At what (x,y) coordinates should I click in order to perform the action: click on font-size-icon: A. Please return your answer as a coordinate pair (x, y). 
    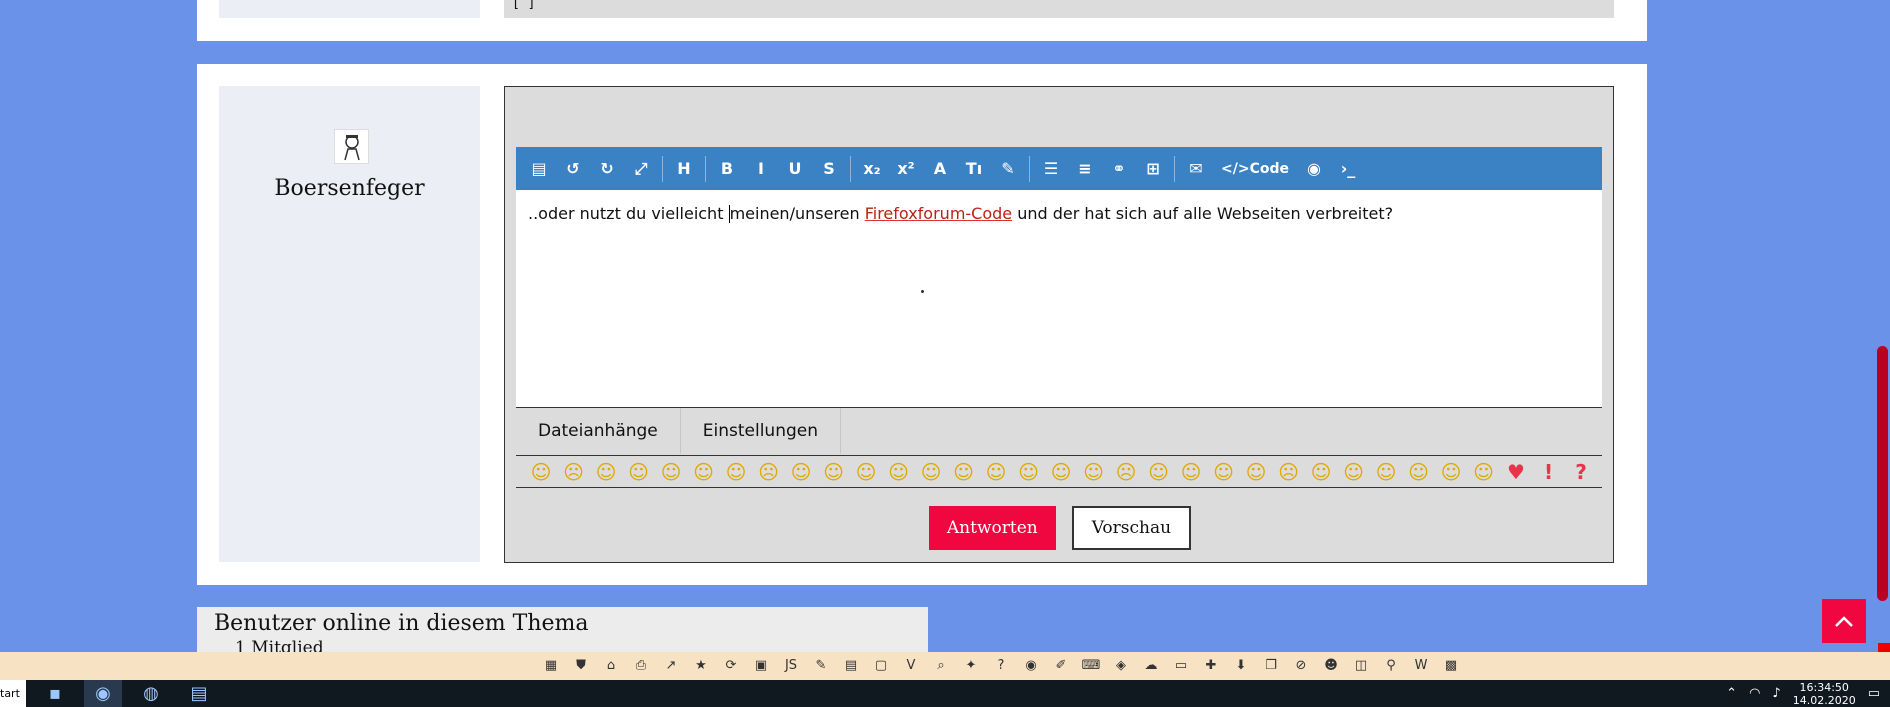
    Looking at the image, I should click on (940, 168).